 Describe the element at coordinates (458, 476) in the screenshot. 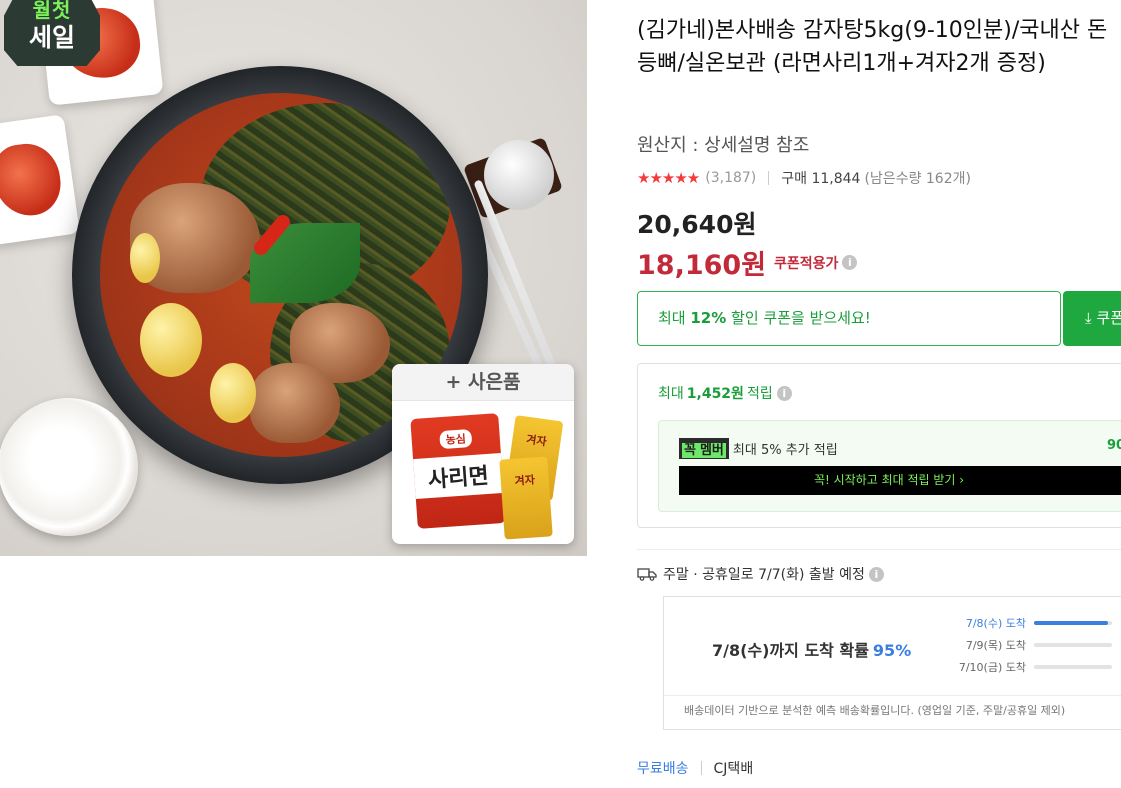

I see `ramen-name: 사리면` at that location.